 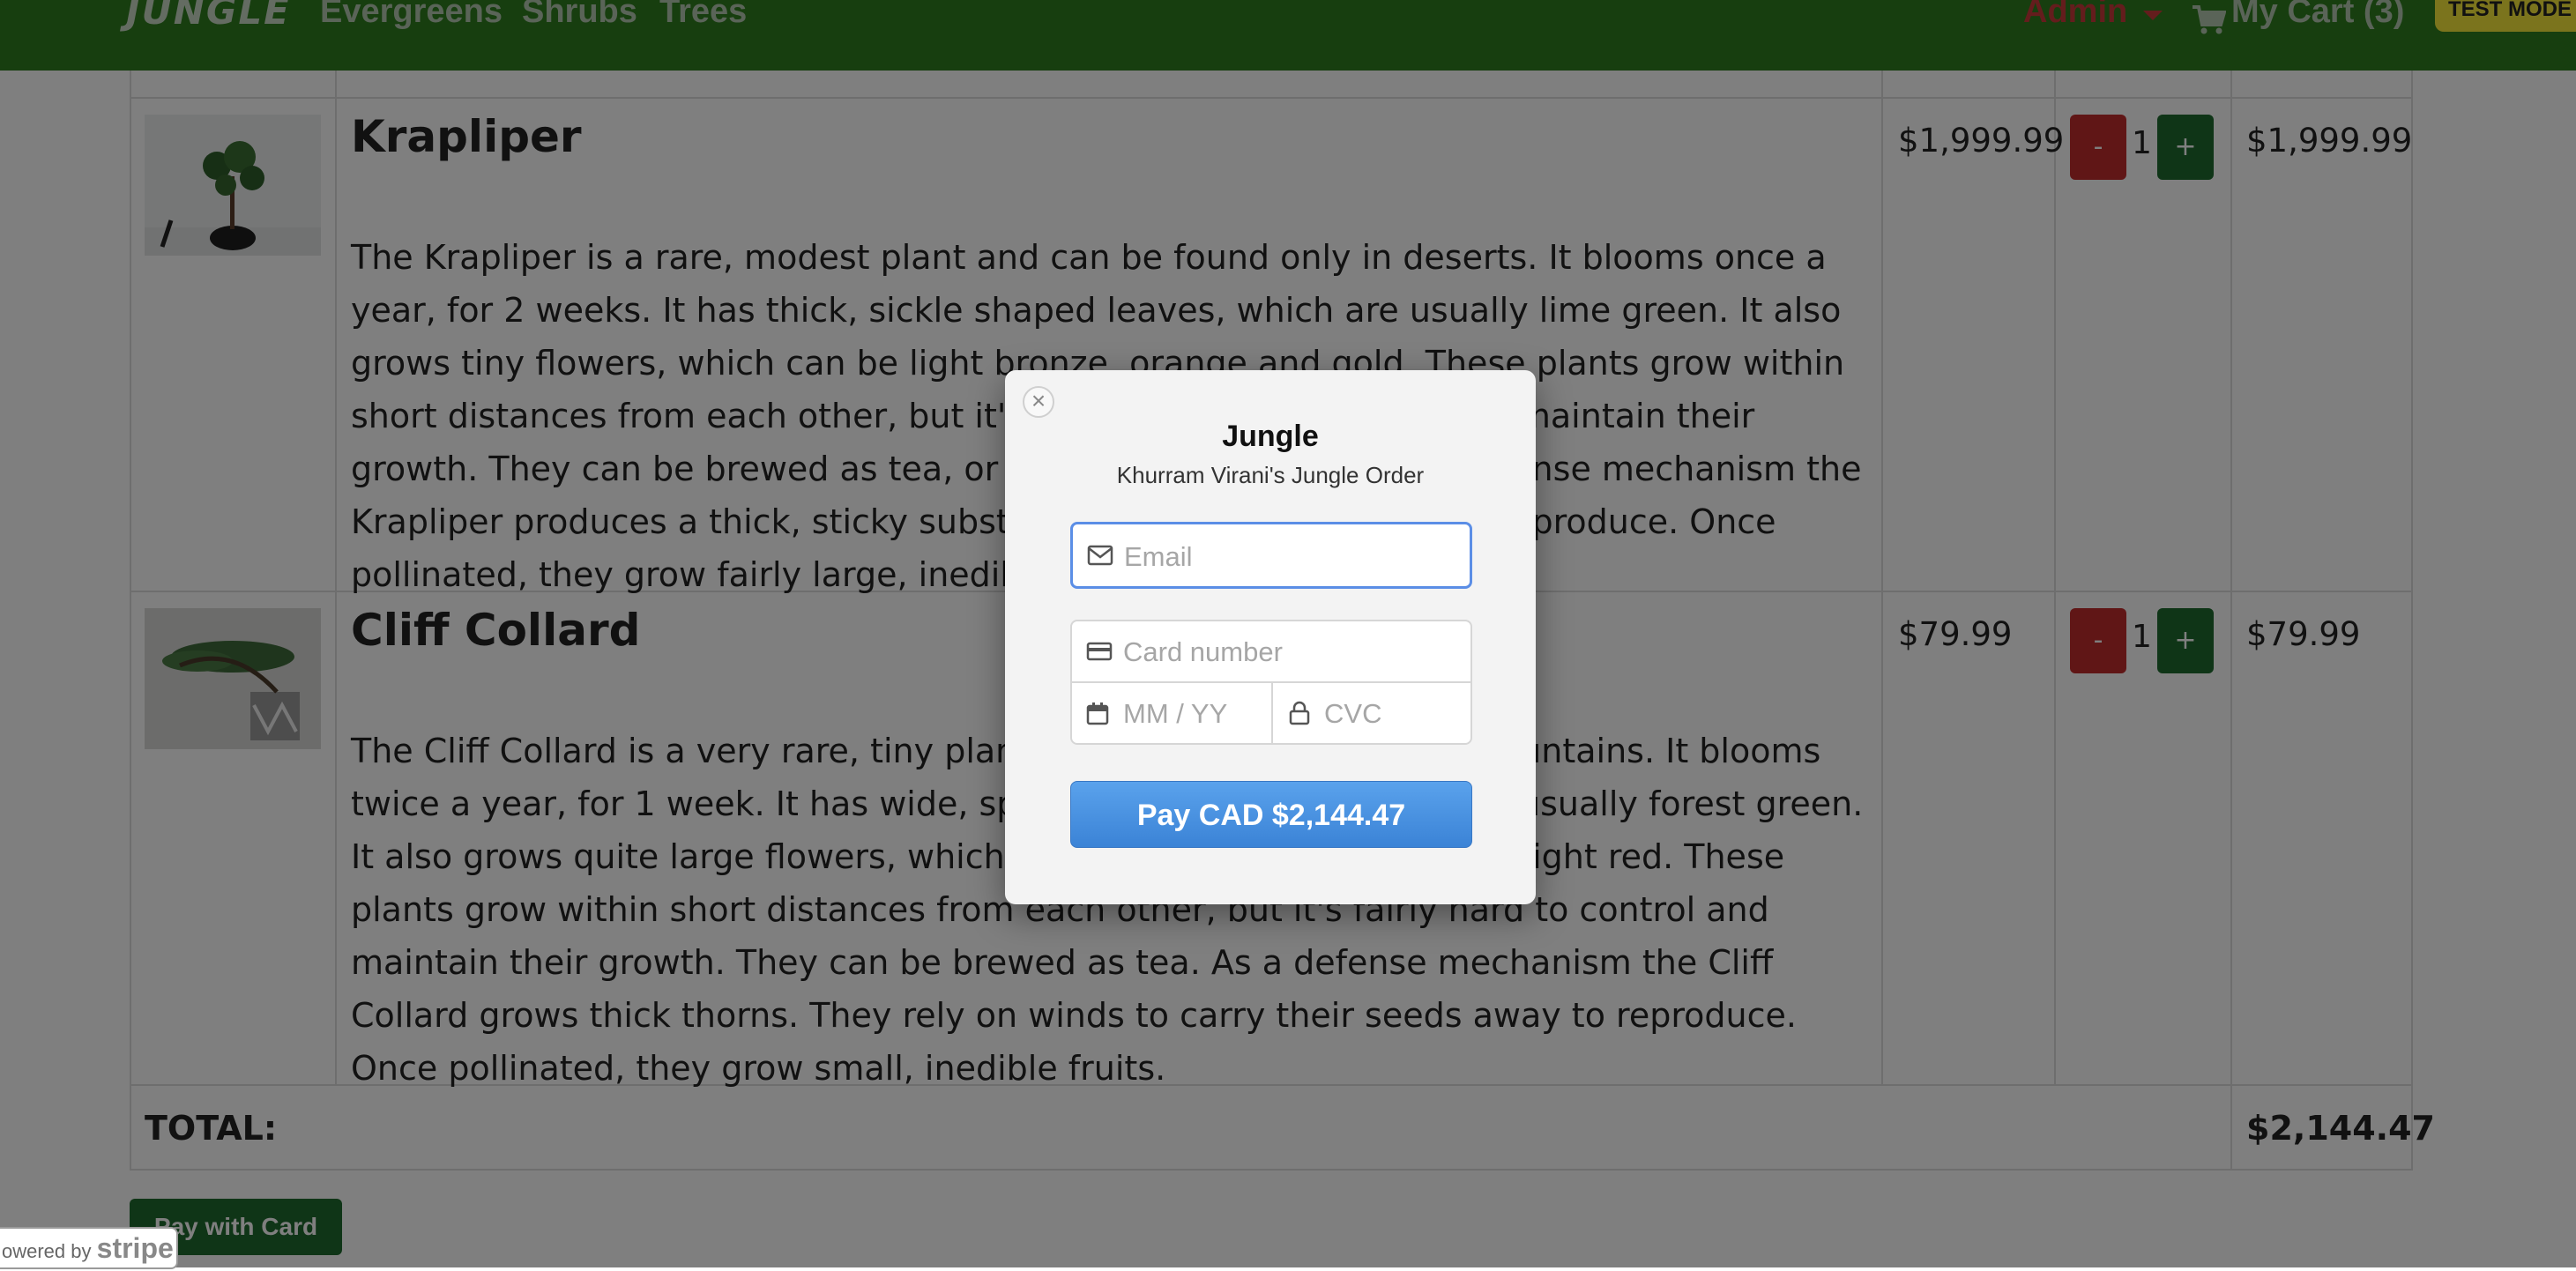 I want to click on cvc-field, so click(x=1372, y=713).